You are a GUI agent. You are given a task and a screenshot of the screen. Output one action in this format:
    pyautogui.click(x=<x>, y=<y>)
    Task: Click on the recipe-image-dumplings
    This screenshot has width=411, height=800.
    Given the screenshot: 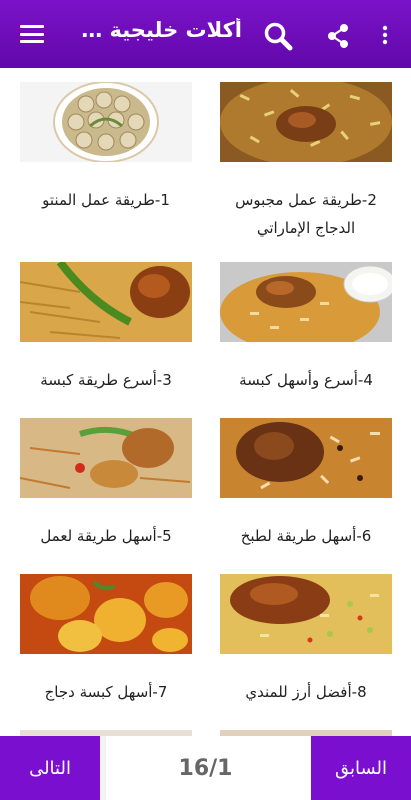 What is the action you would take?
    pyautogui.click(x=106, y=122)
    